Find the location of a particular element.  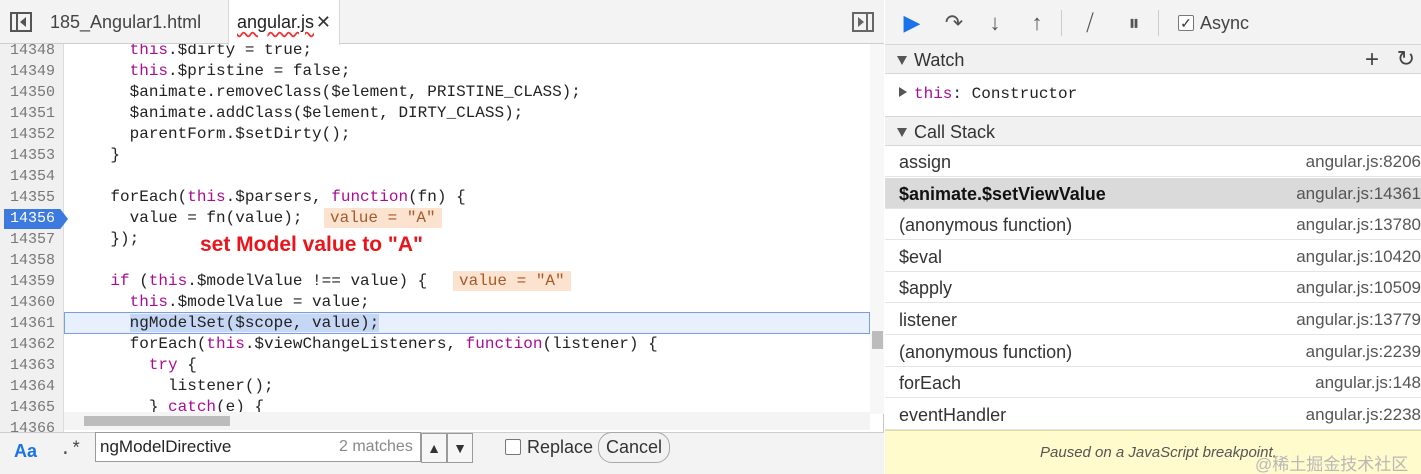

call-frame: listener angular.js:13779 is located at coordinates (1153, 319).